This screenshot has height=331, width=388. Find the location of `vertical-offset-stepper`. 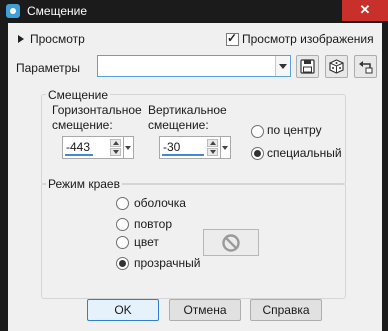

vertical-offset-stepper is located at coordinates (212, 147).